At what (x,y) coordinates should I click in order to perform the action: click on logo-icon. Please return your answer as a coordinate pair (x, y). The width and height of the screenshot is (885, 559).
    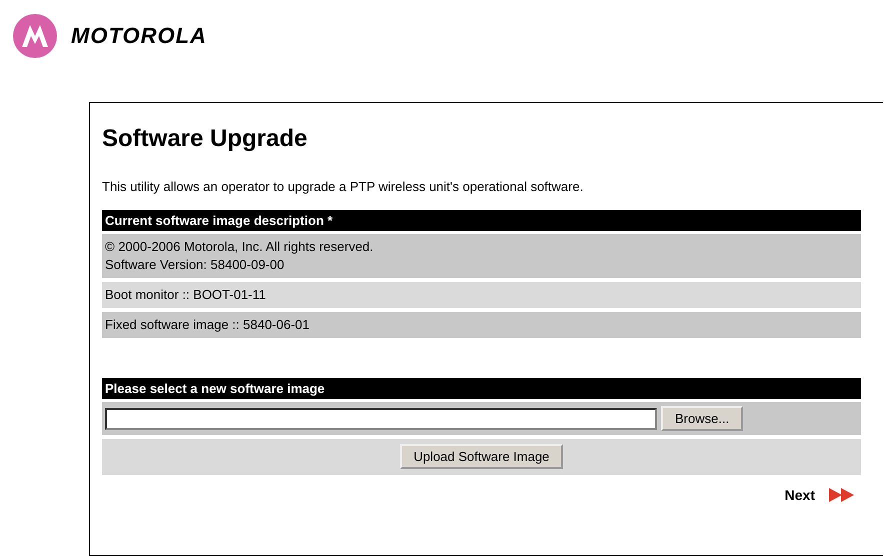
    Looking at the image, I should click on (35, 36).